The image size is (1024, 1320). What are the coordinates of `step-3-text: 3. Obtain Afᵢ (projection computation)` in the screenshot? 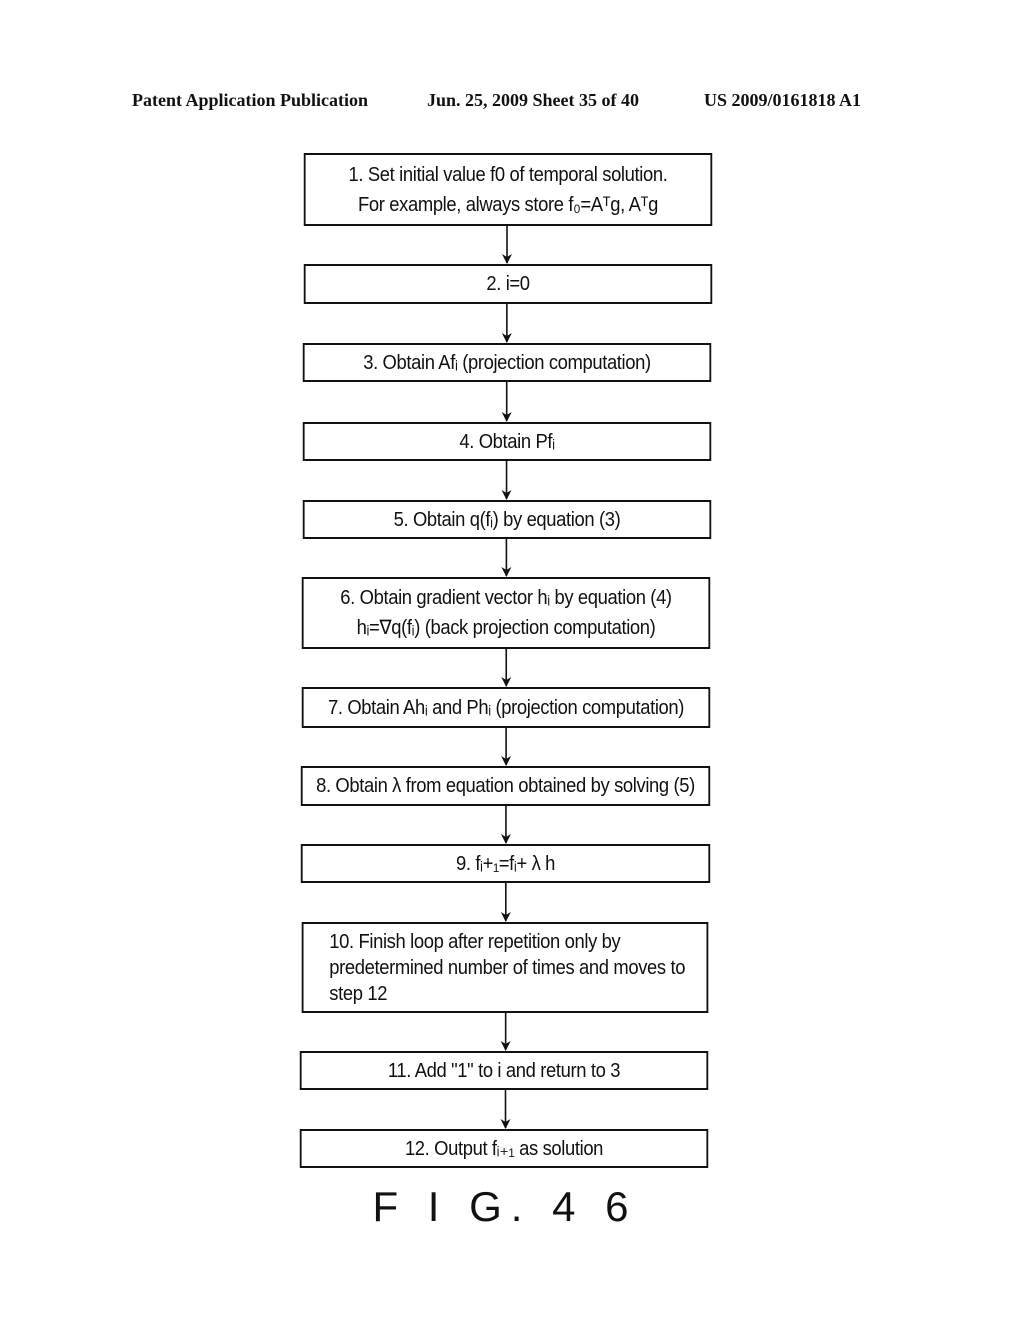 It's located at (507, 362).